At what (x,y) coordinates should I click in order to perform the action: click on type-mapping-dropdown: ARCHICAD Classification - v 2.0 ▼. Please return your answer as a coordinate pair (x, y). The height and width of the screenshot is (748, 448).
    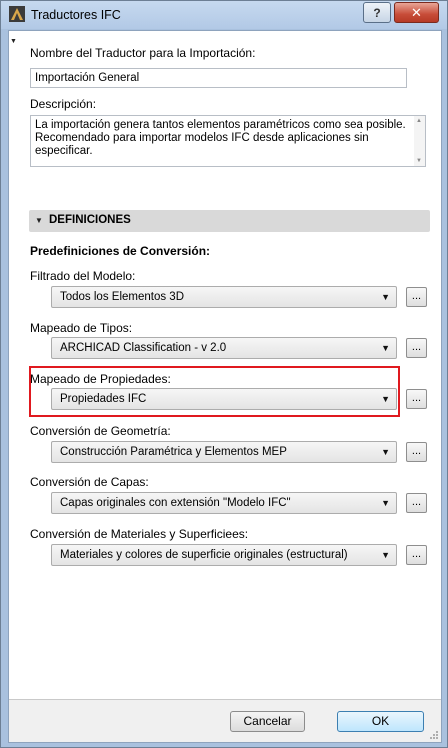
    Looking at the image, I should click on (224, 348).